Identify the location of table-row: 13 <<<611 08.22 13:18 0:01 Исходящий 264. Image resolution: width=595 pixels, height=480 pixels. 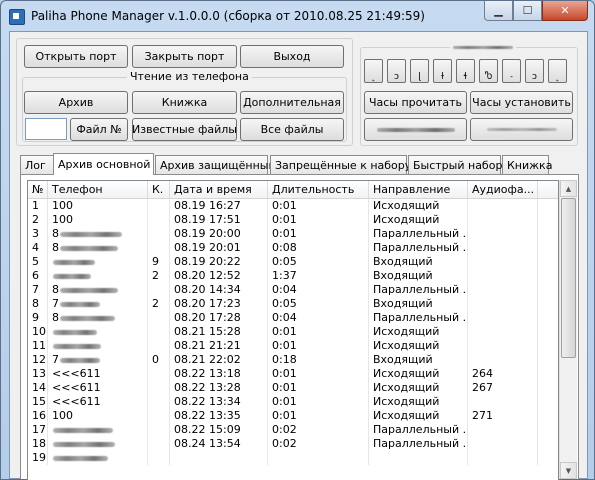
(293, 374).